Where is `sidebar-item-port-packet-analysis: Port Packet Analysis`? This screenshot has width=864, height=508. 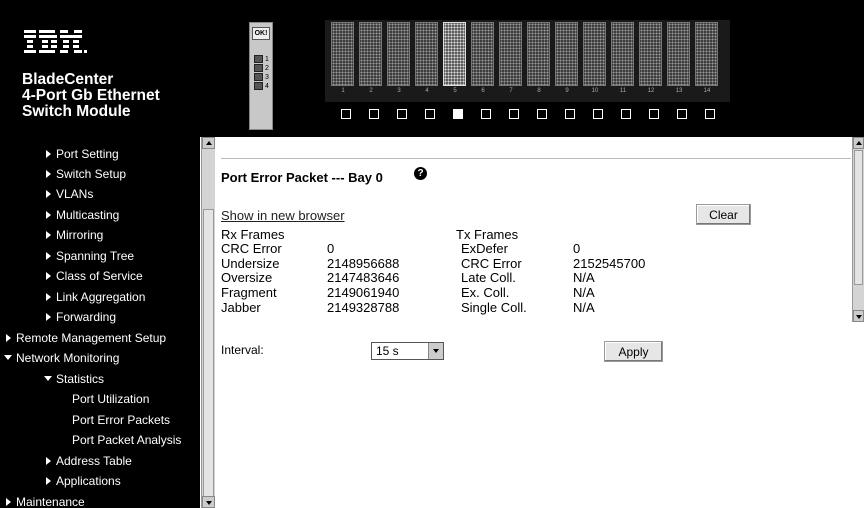 sidebar-item-port-packet-analysis: Port Packet Analysis is located at coordinates (126, 440).